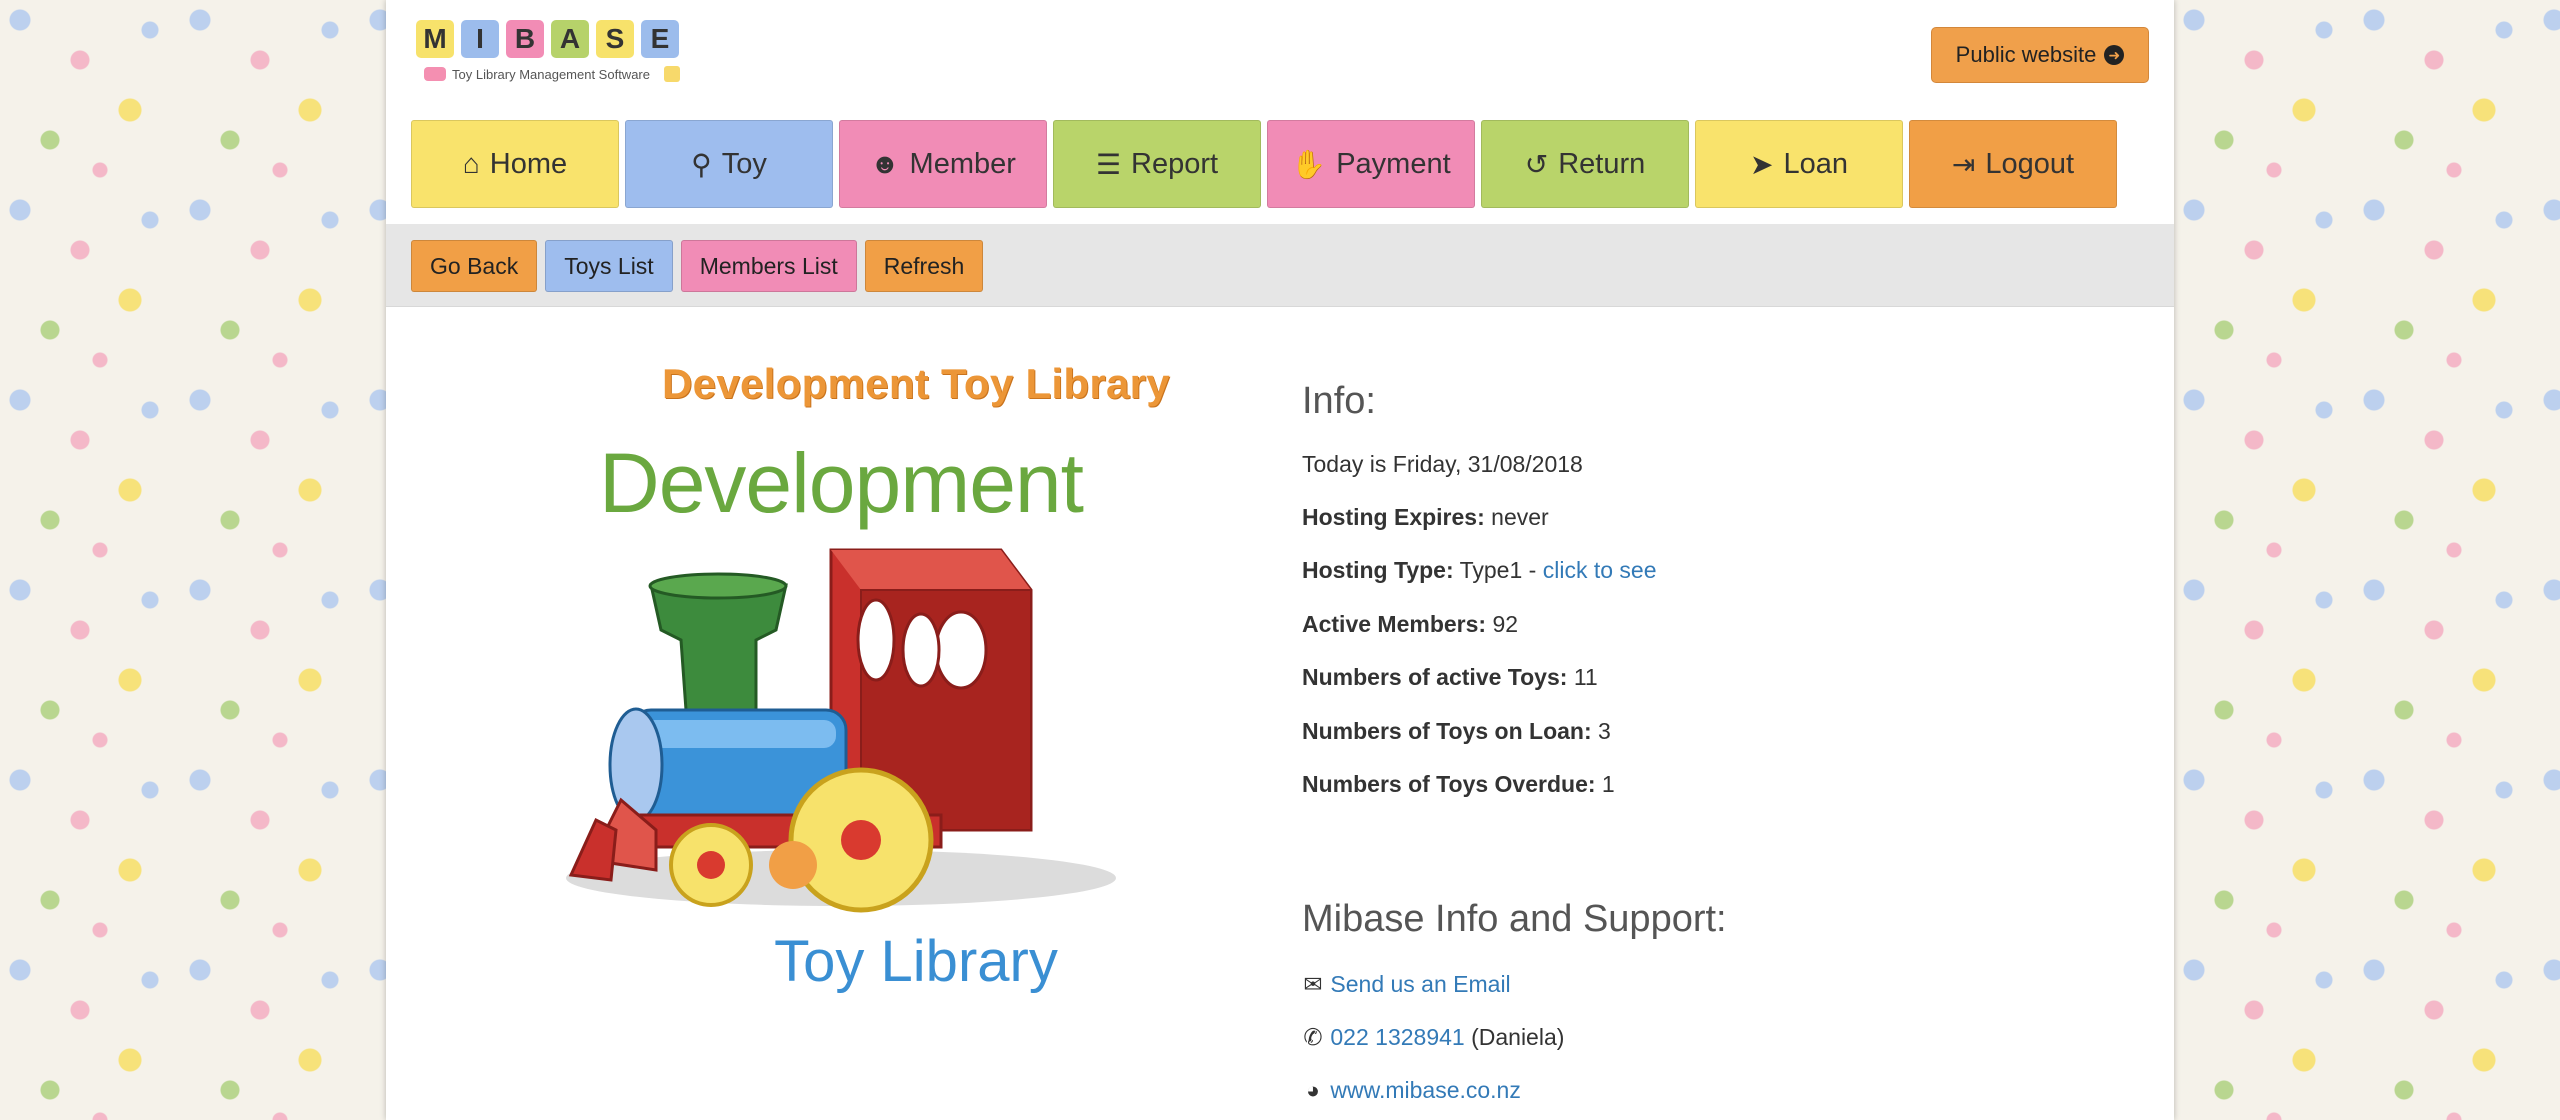 Image resolution: width=2560 pixels, height=1120 pixels. I want to click on hand-money-icon: ✋, so click(1309, 164).